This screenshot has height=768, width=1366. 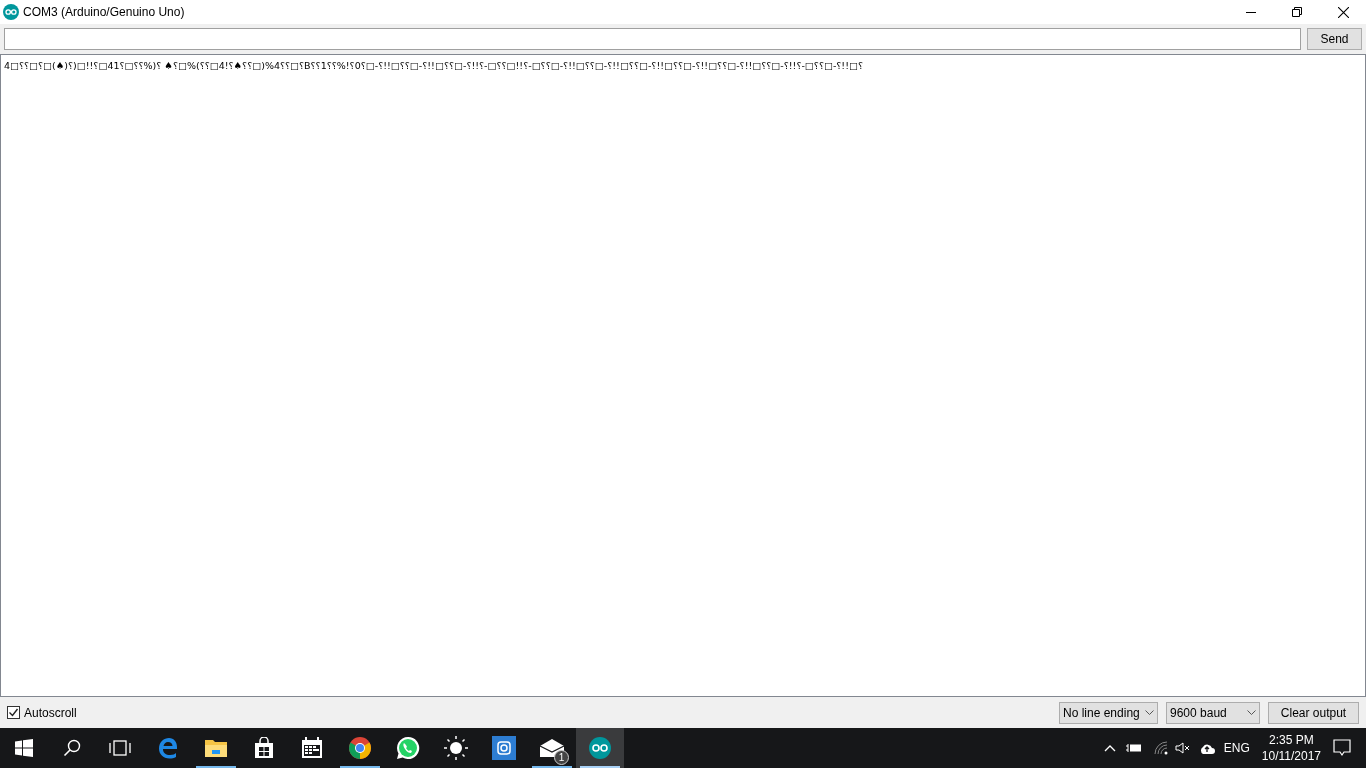 I want to click on arduino-logo-icon, so click(x=11, y=12).